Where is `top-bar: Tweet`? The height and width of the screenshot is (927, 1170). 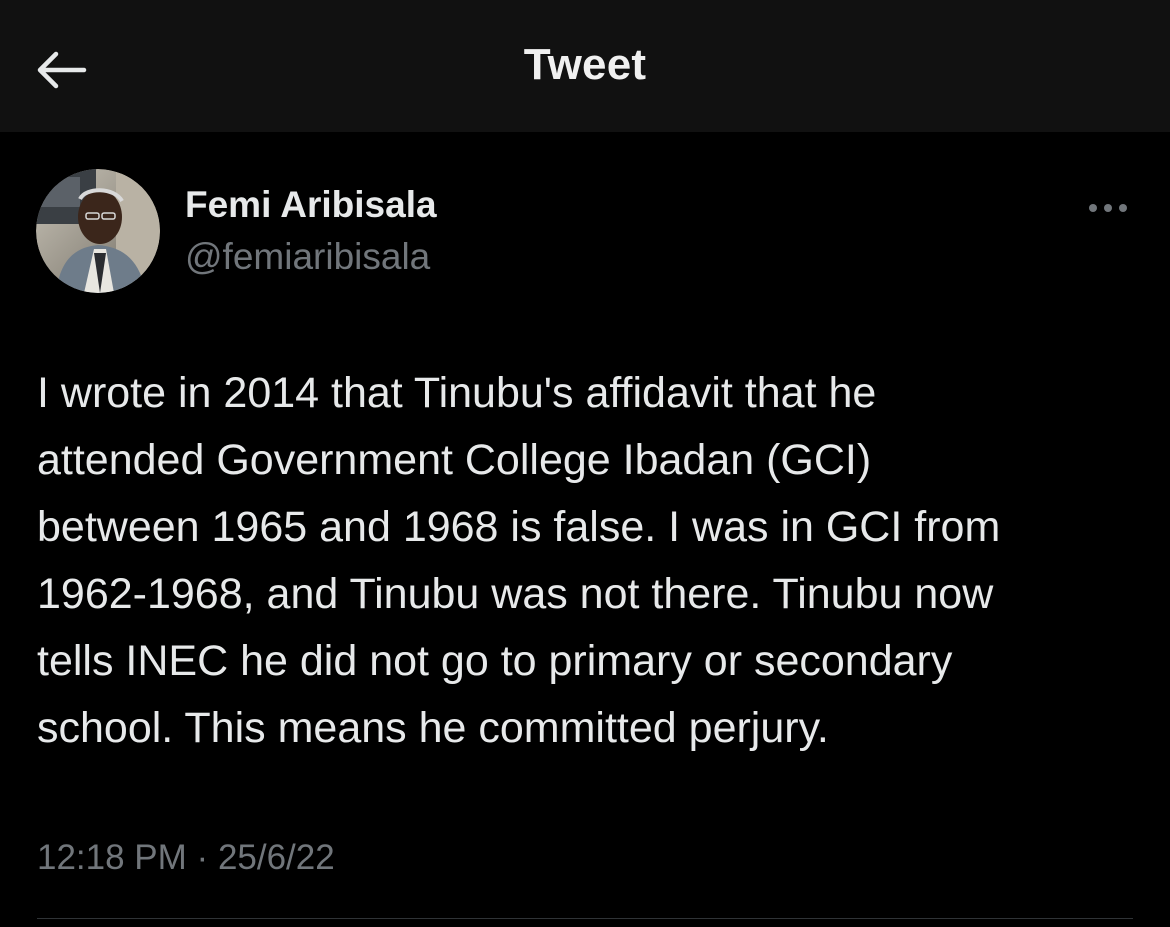 top-bar: Tweet is located at coordinates (585, 66).